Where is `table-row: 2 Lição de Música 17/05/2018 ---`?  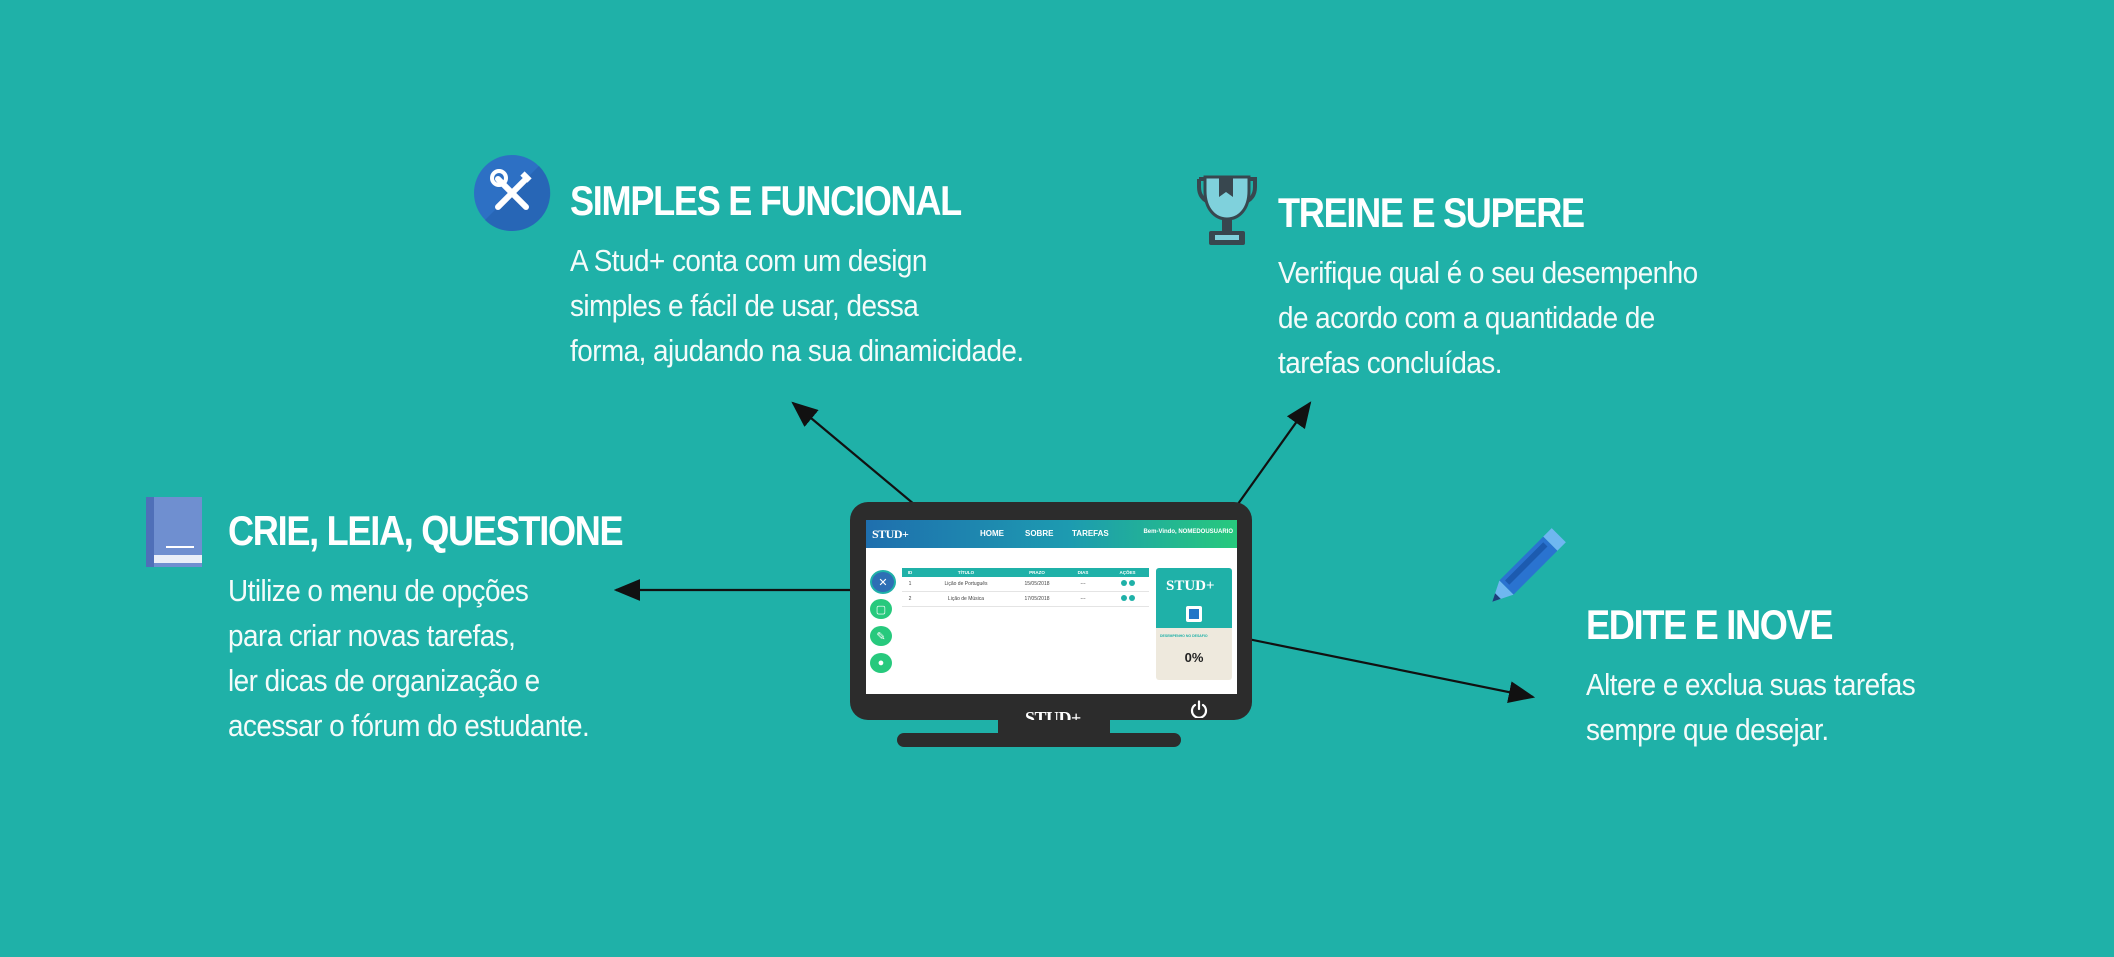
table-row: 2 Lição de Música 17/05/2018 --- is located at coordinates (1025, 599).